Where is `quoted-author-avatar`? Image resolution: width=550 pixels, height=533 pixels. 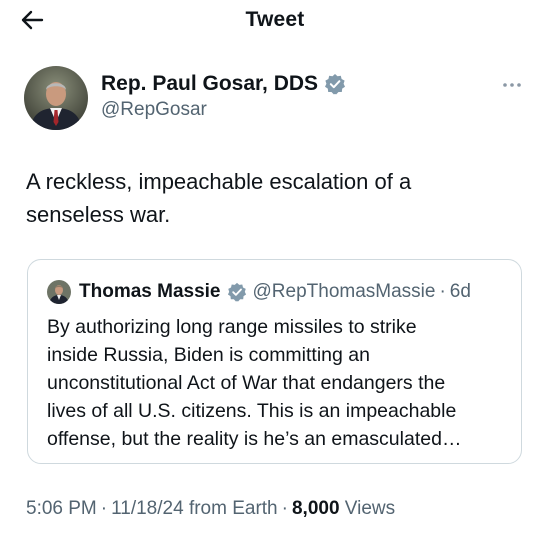 quoted-author-avatar is located at coordinates (59, 292).